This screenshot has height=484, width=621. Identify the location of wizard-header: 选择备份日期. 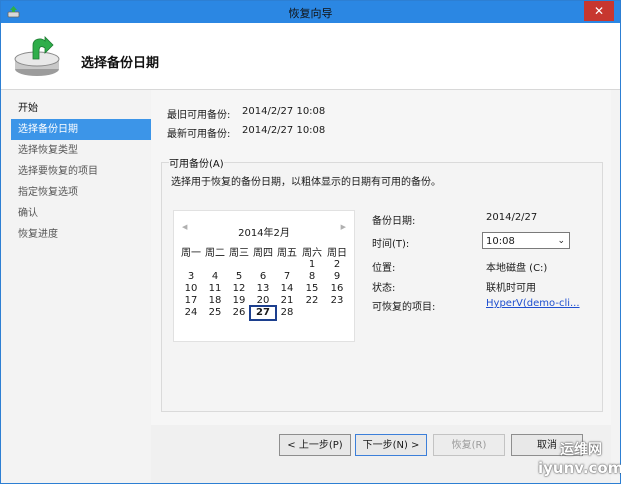
(310, 56).